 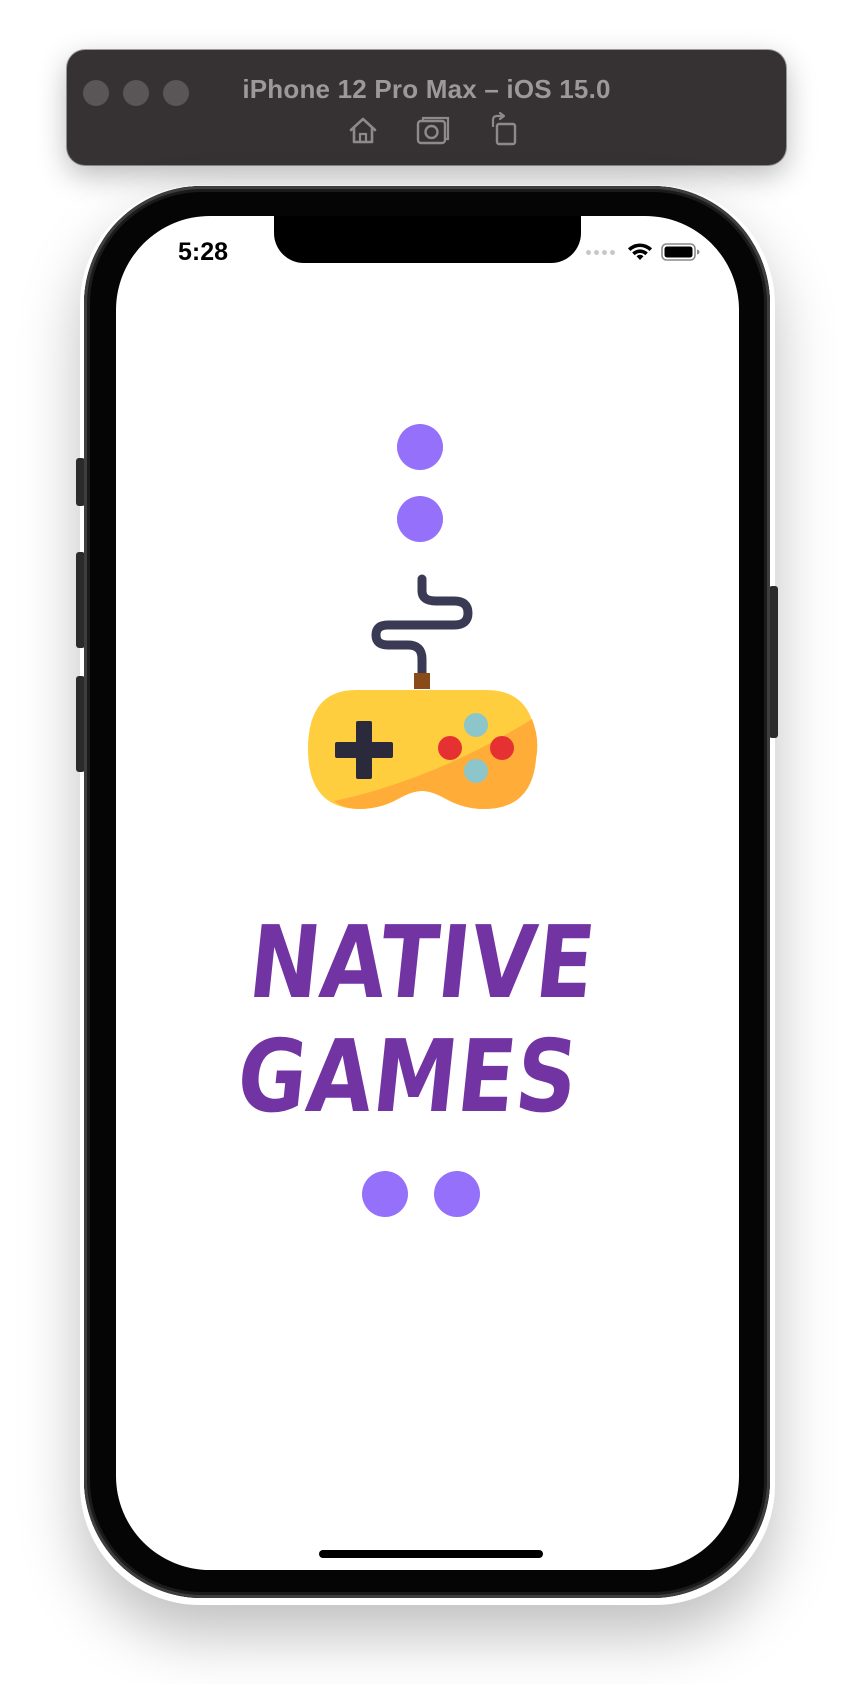 What do you see at coordinates (640, 251) in the screenshot?
I see `wifi-icon` at bounding box center [640, 251].